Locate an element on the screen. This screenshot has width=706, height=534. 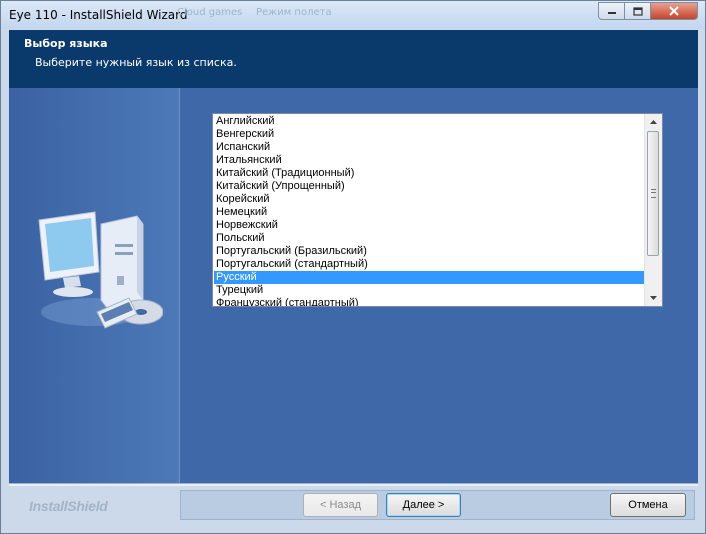
button-bar: < Назад Далее > Отмена is located at coordinates (437, 505).